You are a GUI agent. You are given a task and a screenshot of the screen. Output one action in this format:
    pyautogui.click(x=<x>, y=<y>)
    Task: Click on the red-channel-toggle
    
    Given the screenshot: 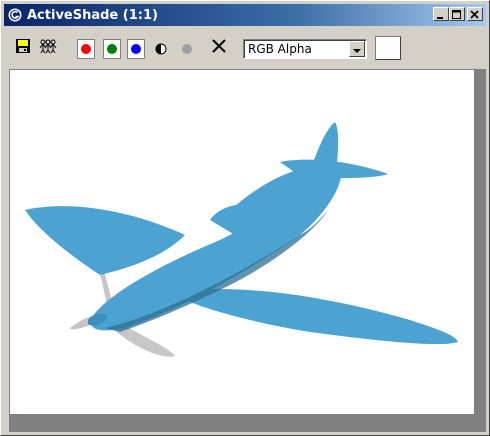 What is the action you would take?
    pyautogui.click(x=86, y=49)
    